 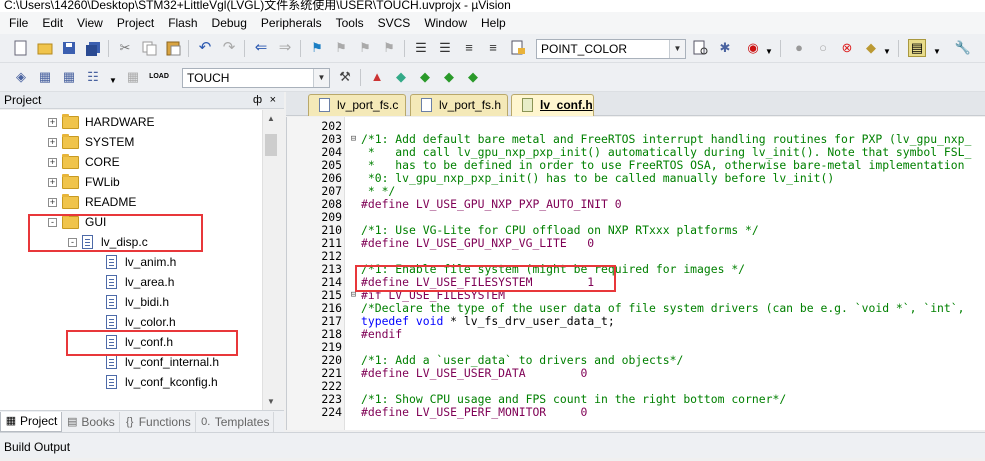 I want to click on target-options-icon: ⚒, so click(x=345, y=77).